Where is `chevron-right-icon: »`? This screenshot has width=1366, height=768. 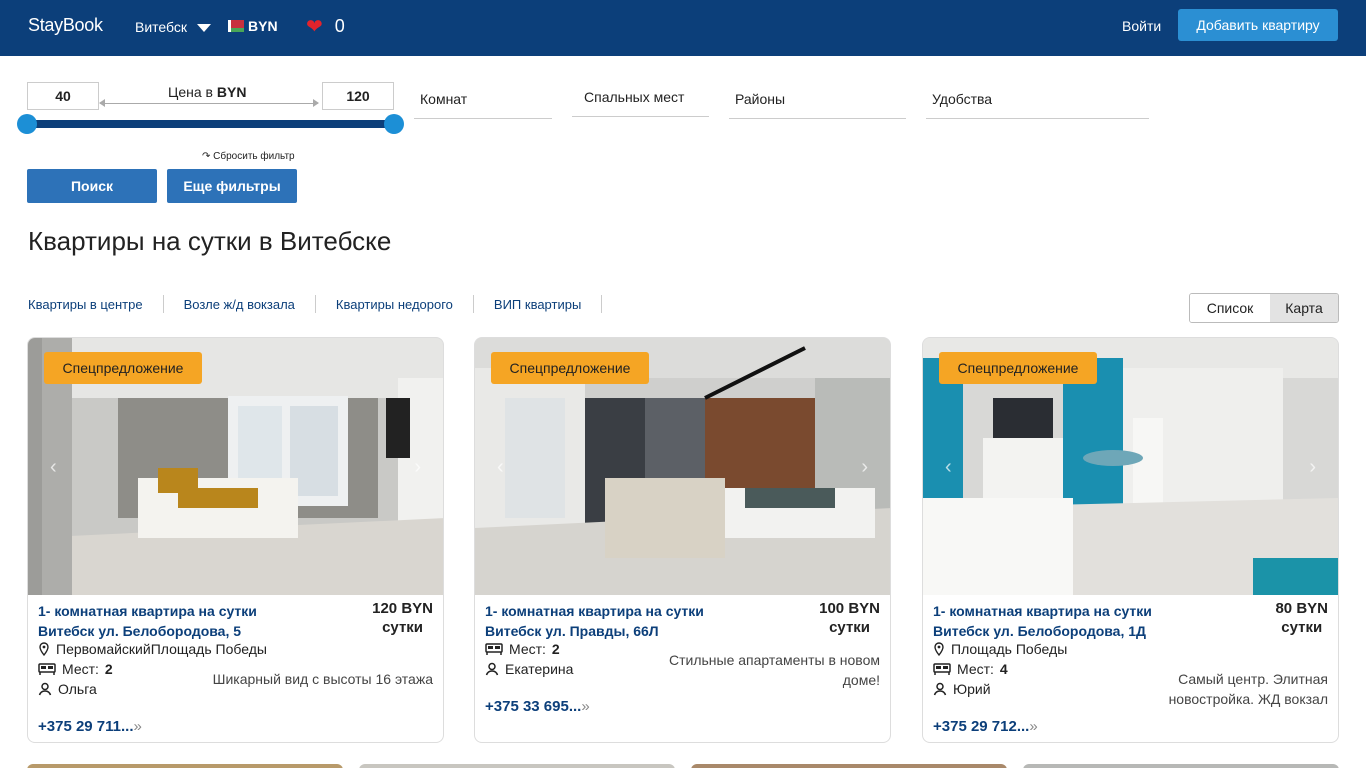 chevron-right-icon: » is located at coordinates (585, 706).